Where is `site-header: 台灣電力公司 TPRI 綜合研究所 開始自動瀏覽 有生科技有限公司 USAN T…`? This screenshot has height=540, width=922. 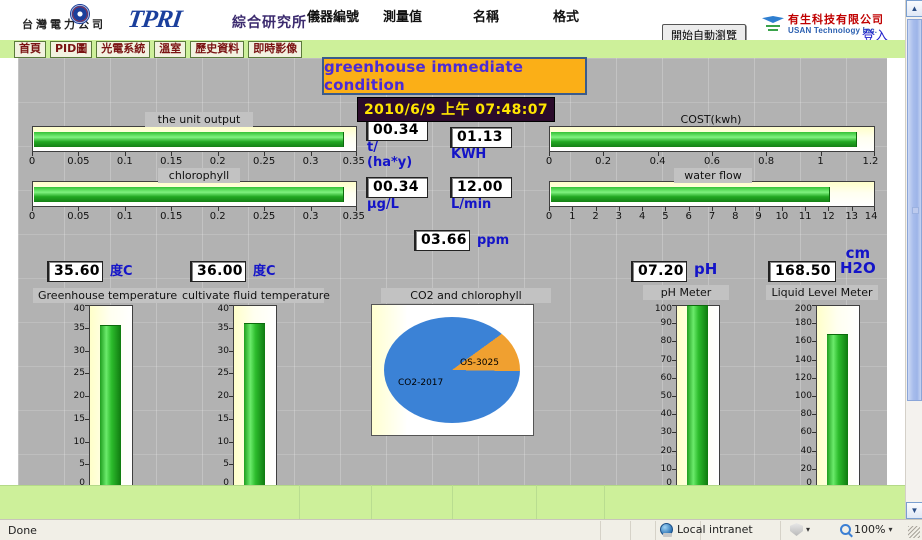
site-header: 台灣電力公司 TPRI 綜合研究所 開始自動瀏覽 有生科技有限公司 USAN T… is located at coordinates (452, 23).